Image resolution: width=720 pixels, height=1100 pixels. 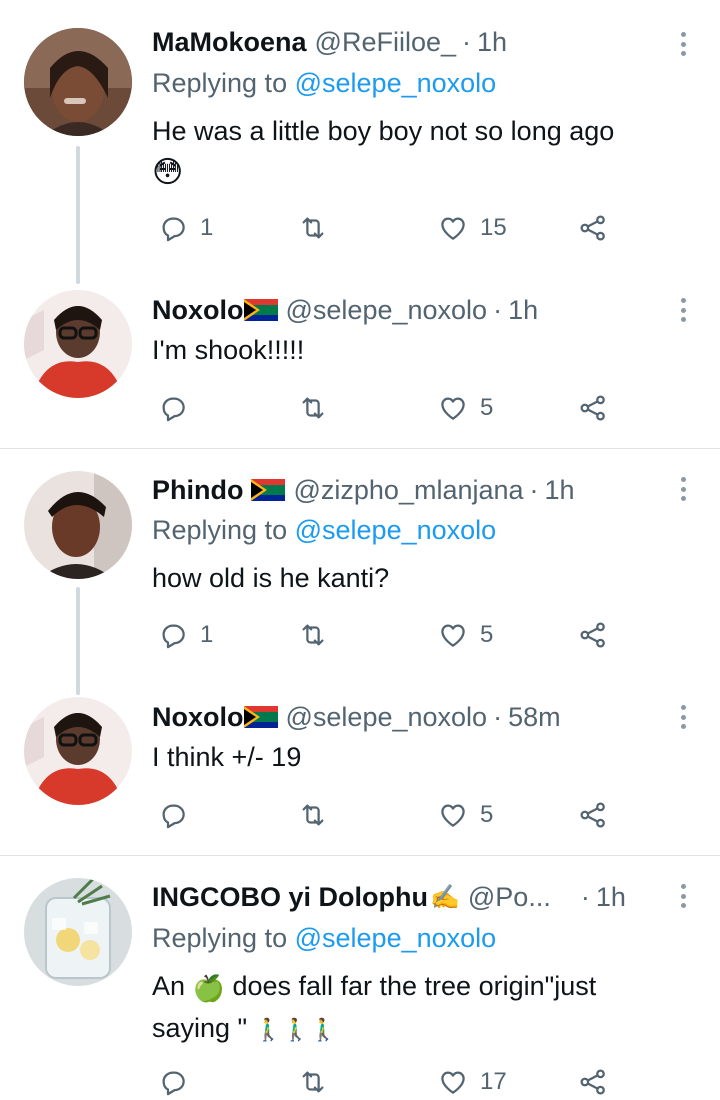 I want to click on display-name: INGCOBO yi Dolophu, so click(x=290, y=897).